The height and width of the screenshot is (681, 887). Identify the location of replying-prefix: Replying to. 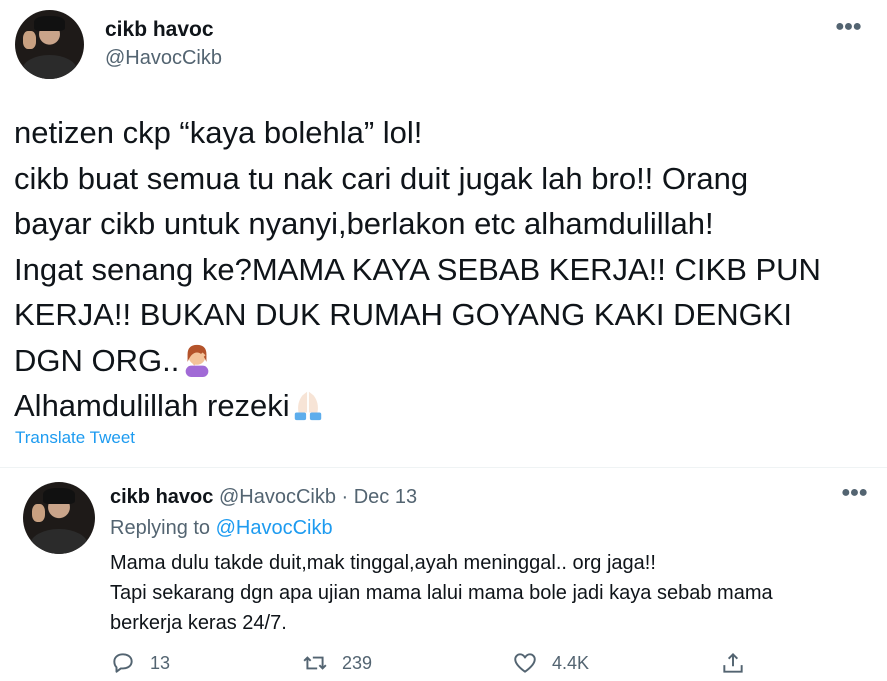
(160, 528).